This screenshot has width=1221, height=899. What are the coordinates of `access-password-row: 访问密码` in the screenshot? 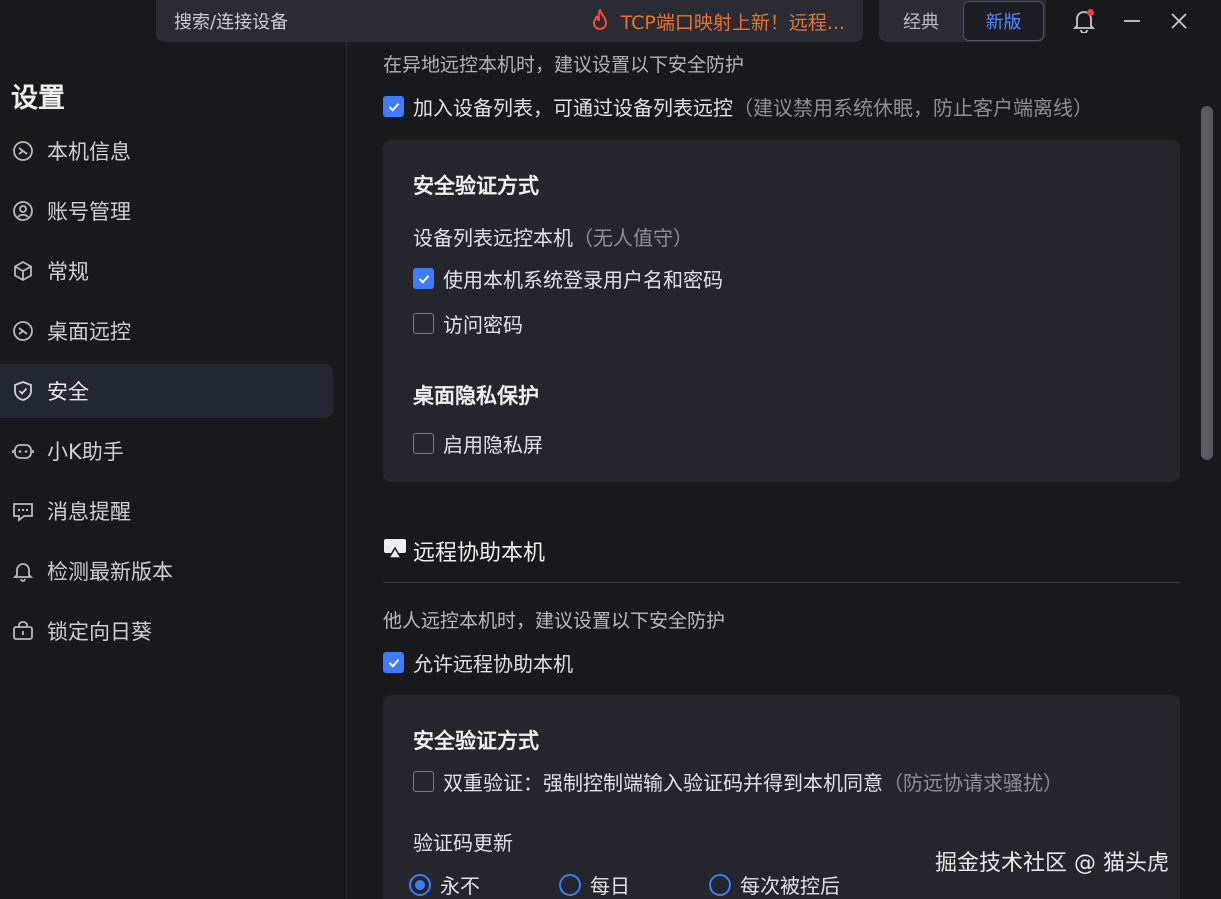 It's located at (468, 323).